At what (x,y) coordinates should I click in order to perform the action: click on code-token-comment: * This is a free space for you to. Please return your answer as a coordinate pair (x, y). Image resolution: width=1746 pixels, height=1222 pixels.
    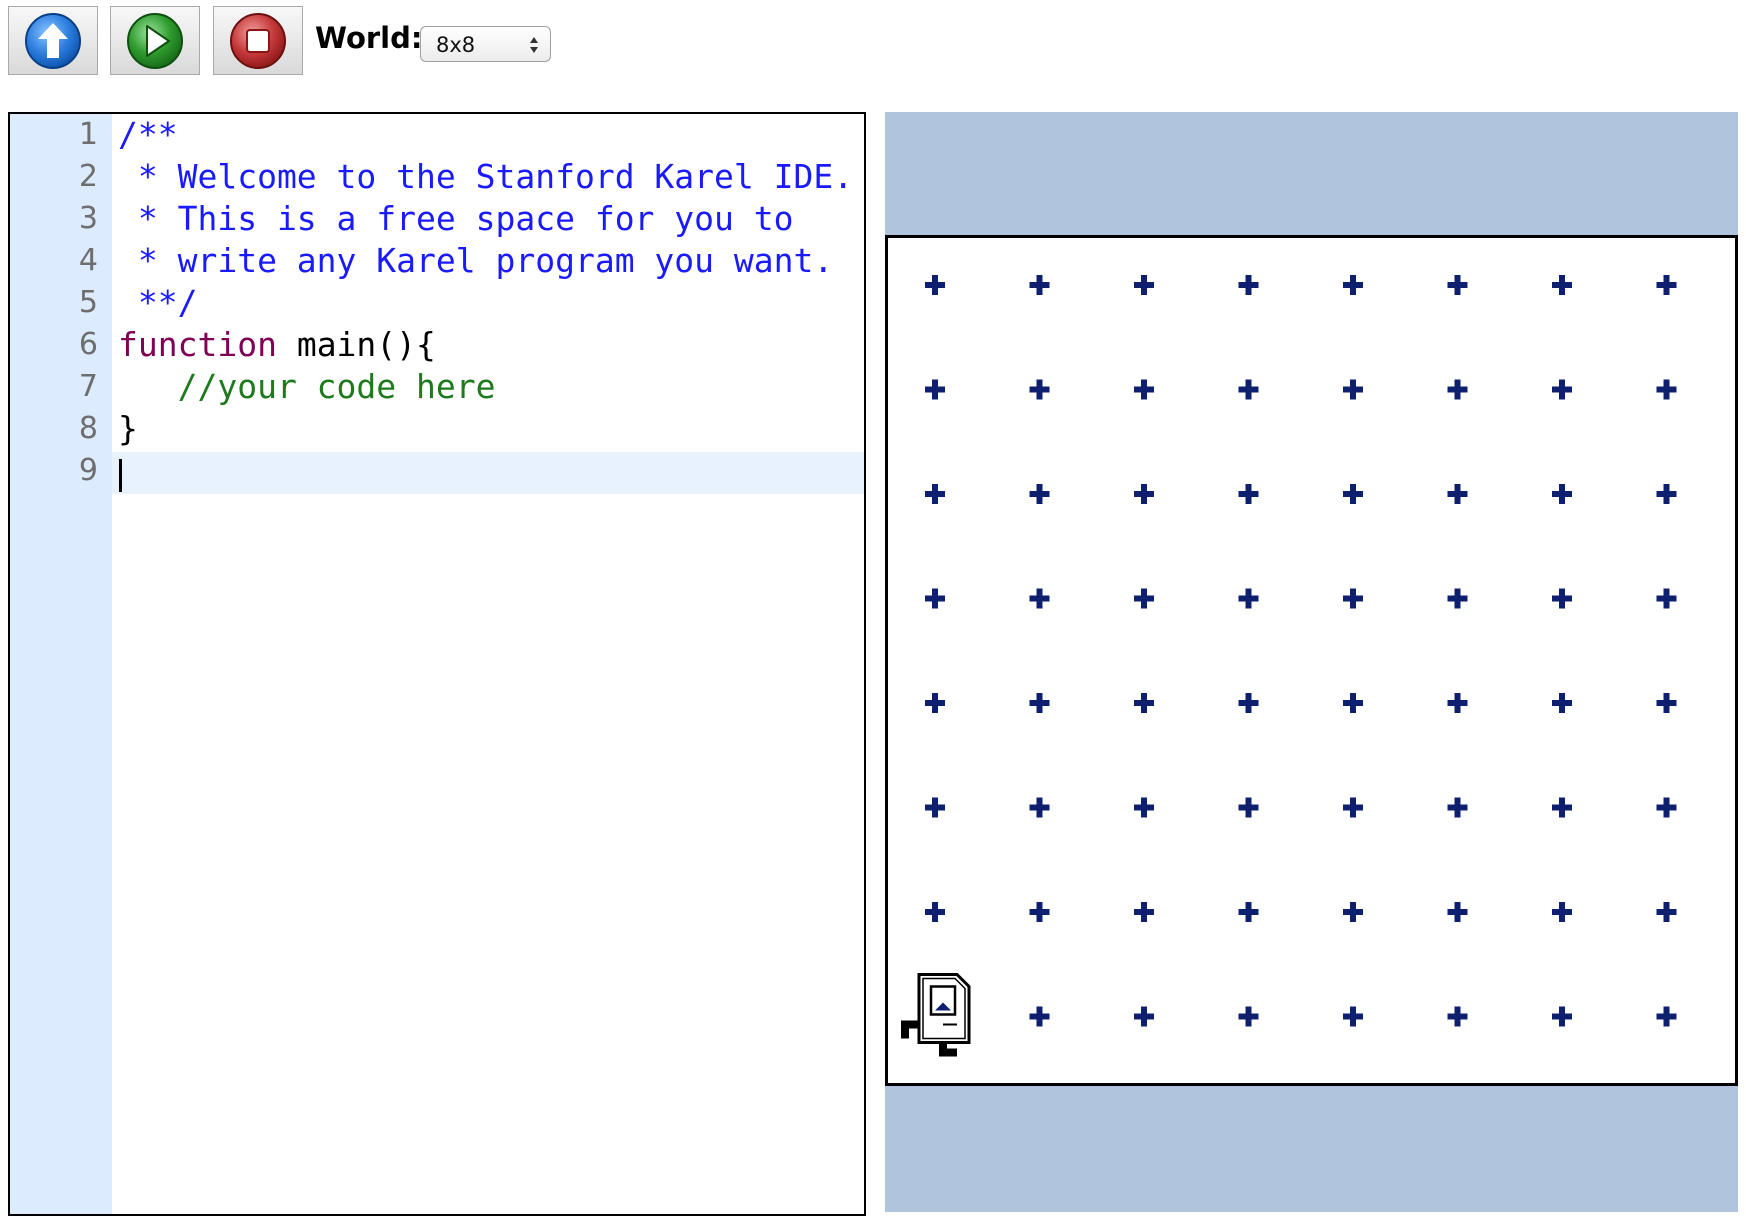
    Looking at the image, I should click on (456, 218).